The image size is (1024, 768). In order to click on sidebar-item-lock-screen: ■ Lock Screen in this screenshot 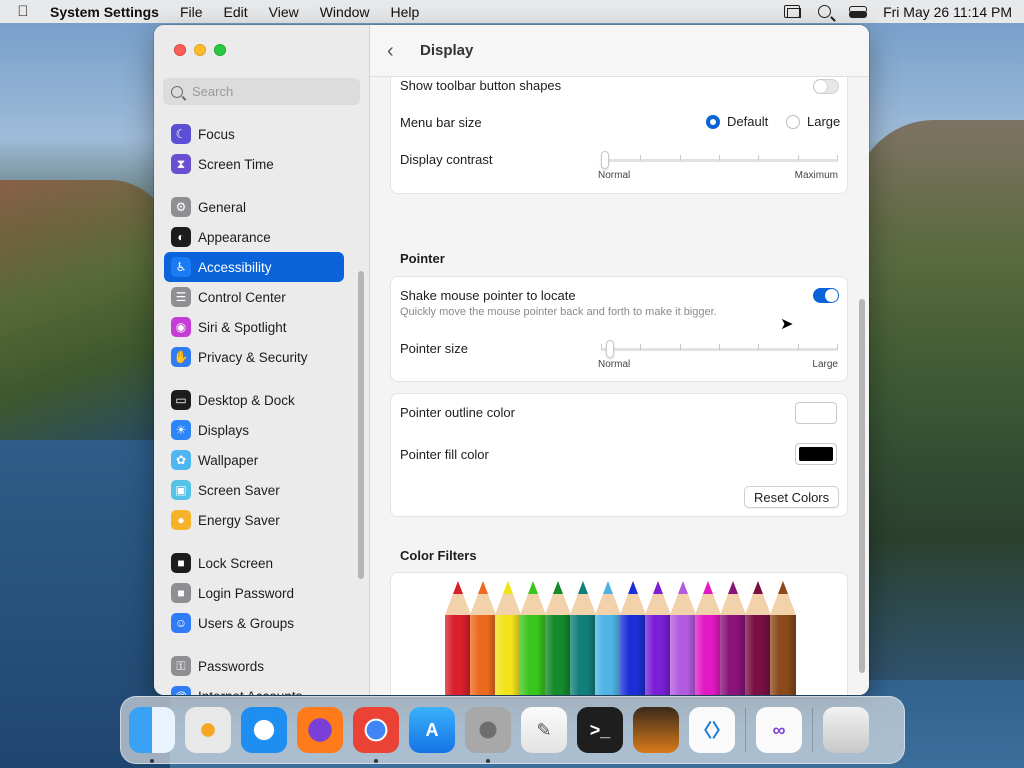, I will do `click(254, 563)`.